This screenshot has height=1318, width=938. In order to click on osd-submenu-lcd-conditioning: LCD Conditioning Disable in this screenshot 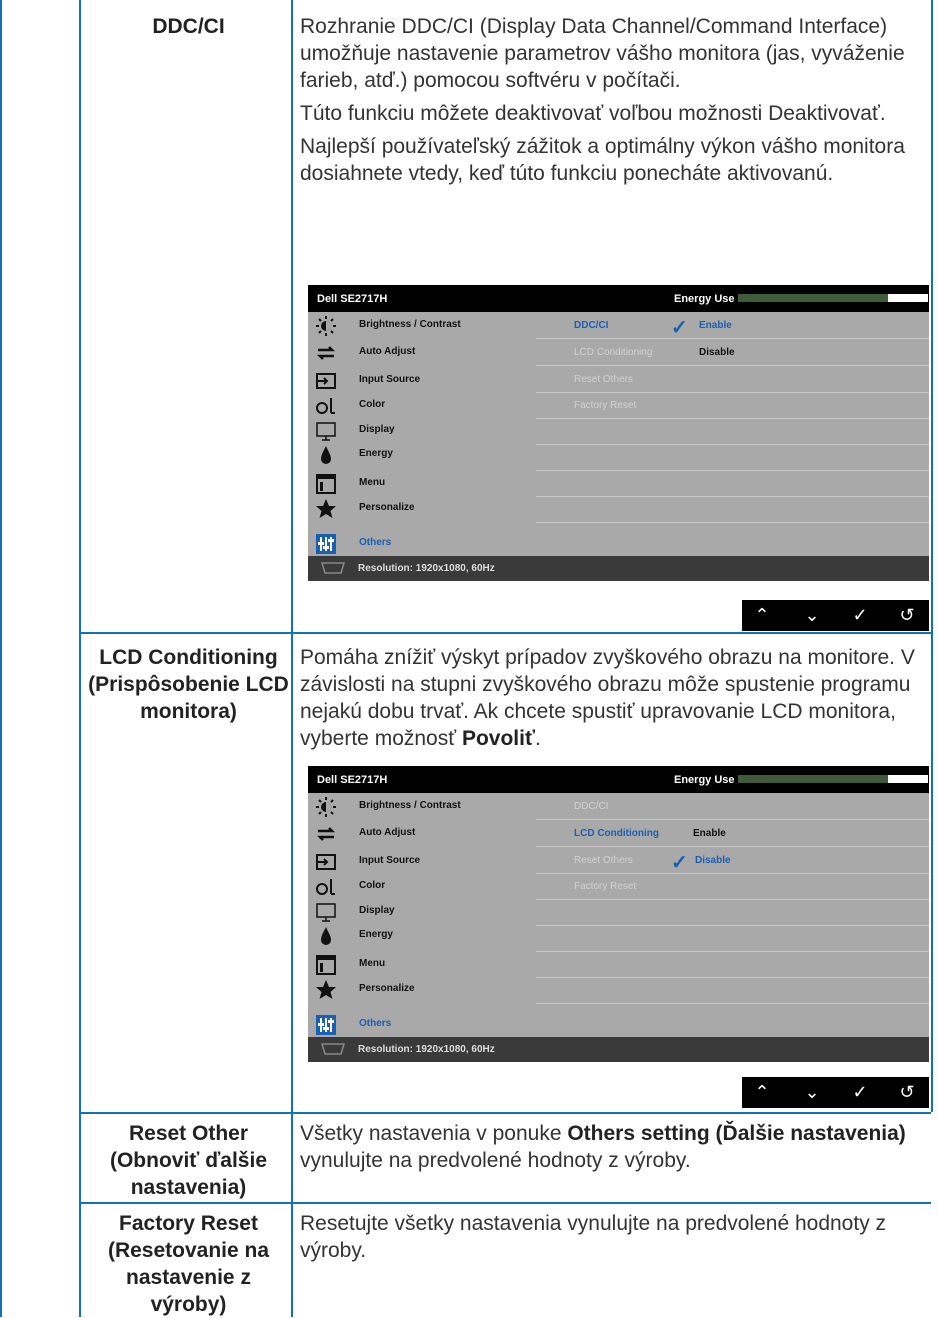, I will do `click(732, 352)`.